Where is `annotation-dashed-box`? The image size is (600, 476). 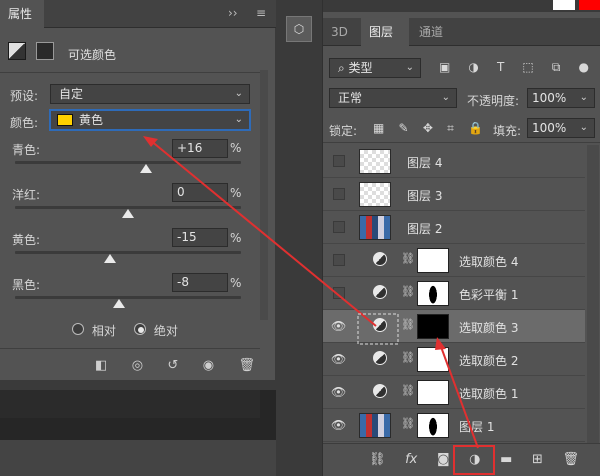 annotation-dashed-box is located at coordinates (378, 329).